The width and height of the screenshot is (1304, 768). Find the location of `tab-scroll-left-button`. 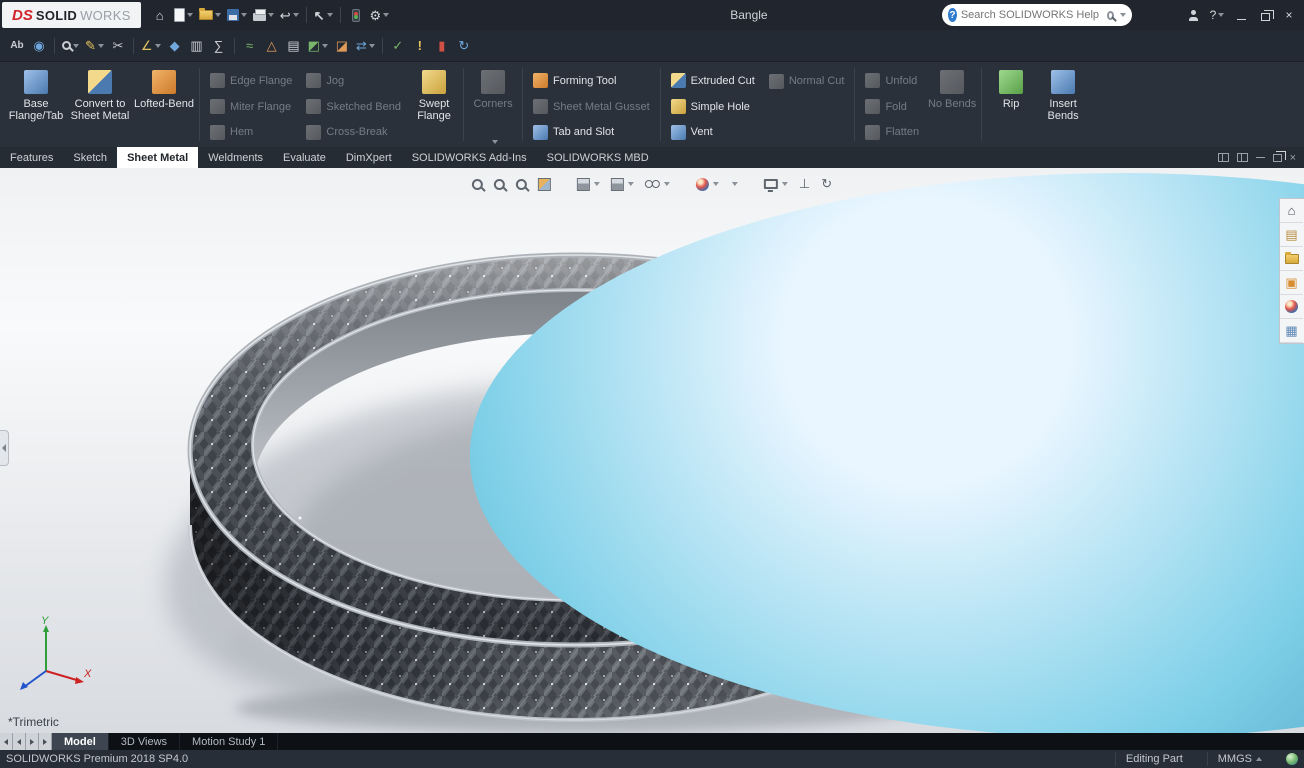

tab-scroll-left-button is located at coordinates (19, 741).